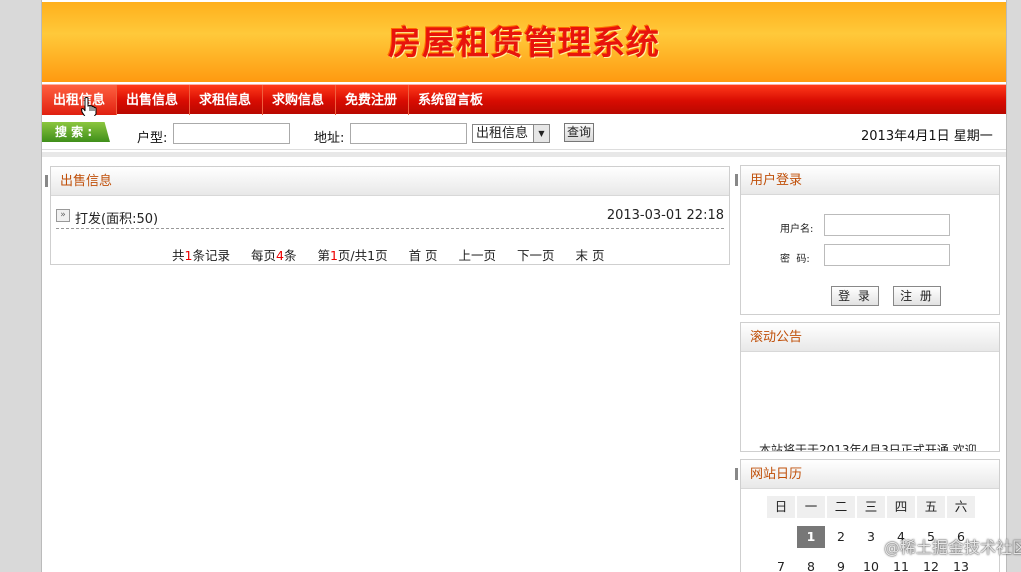  What do you see at coordinates (871, 507) in the screenshot?
I see `calendar-weekday: 三` at bounding box center [871, 507].